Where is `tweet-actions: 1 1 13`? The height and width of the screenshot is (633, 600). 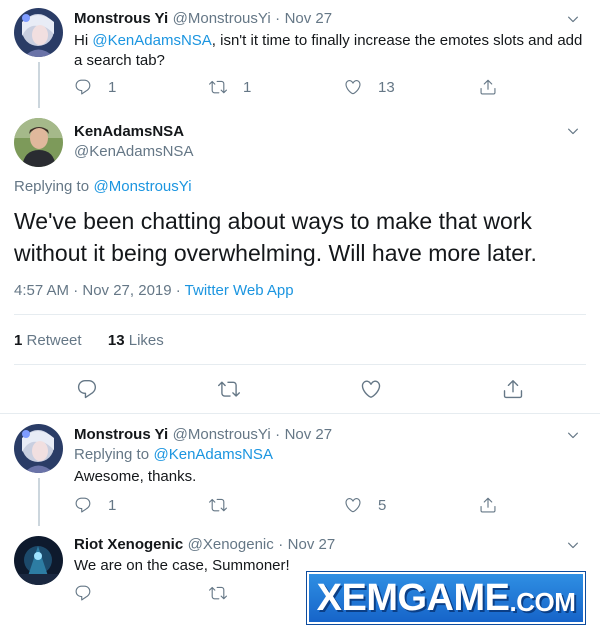 tweet-actions: 1 1 13 is located at coordinates (337, 87).